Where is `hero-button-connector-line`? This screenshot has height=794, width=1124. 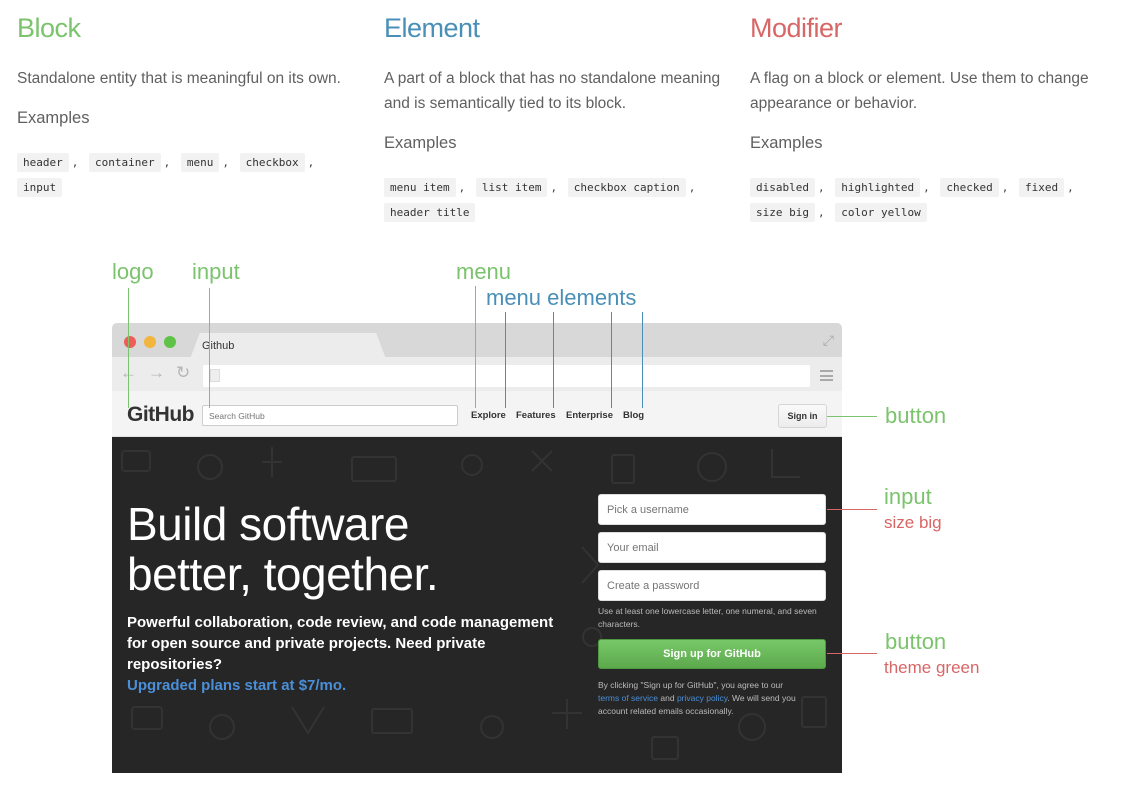 hero-button-connector-line is located at coordinates (852, 653).